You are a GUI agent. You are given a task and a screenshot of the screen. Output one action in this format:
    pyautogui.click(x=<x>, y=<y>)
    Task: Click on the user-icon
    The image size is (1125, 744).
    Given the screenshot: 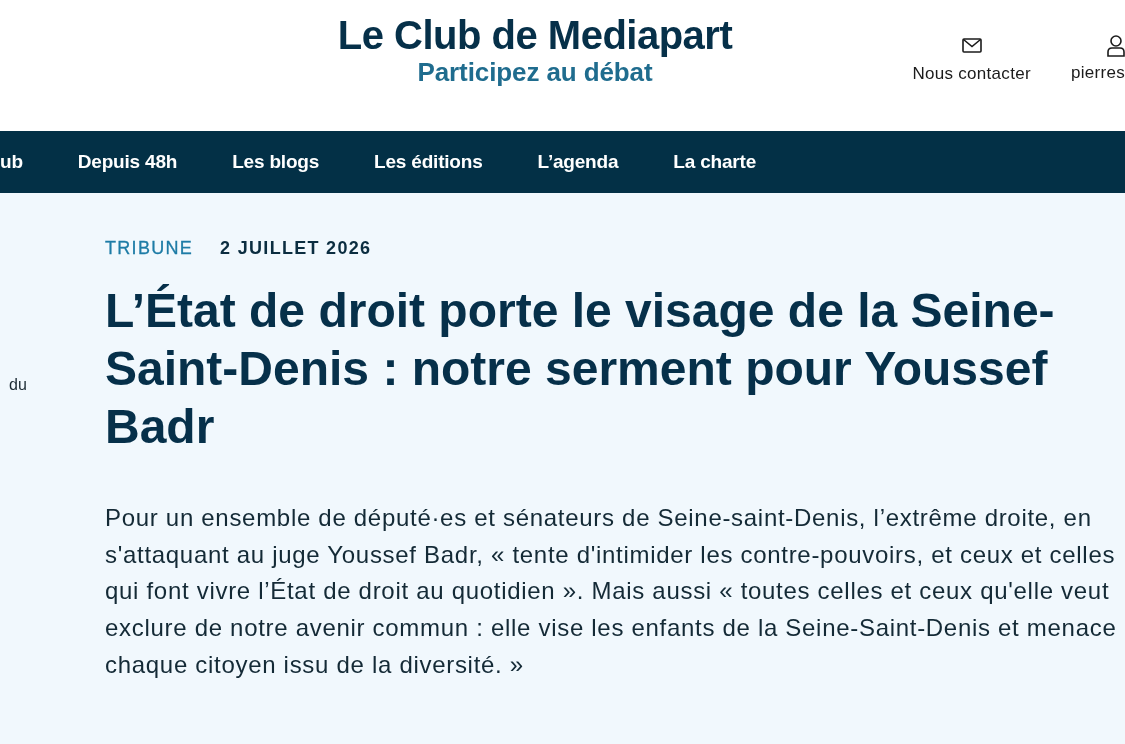 What is the action you would take?
    pyautogui.click(x=1116, y=46)
    